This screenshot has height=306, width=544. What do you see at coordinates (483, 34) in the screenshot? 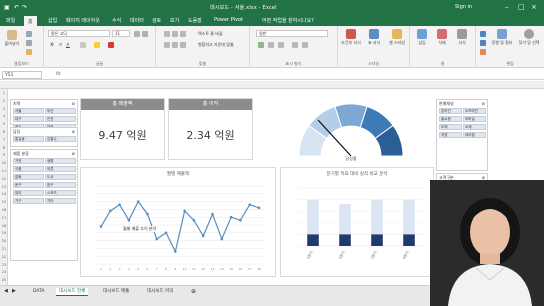
I see `autosum-icon` at bounding box center [483, 34].